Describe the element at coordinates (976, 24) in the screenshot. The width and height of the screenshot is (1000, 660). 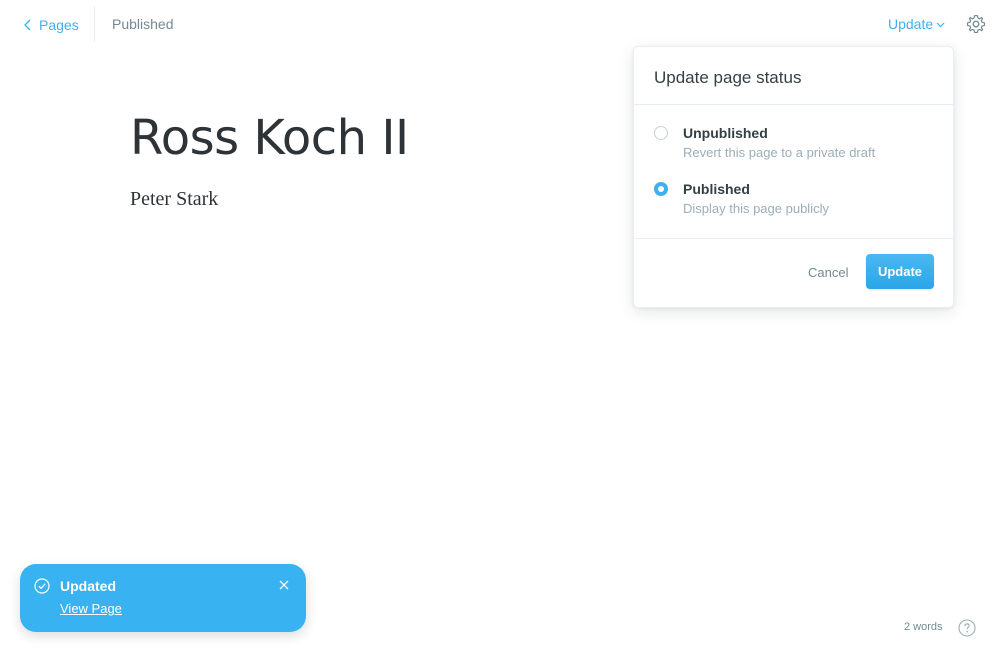
I see `gear-icon` at that location.